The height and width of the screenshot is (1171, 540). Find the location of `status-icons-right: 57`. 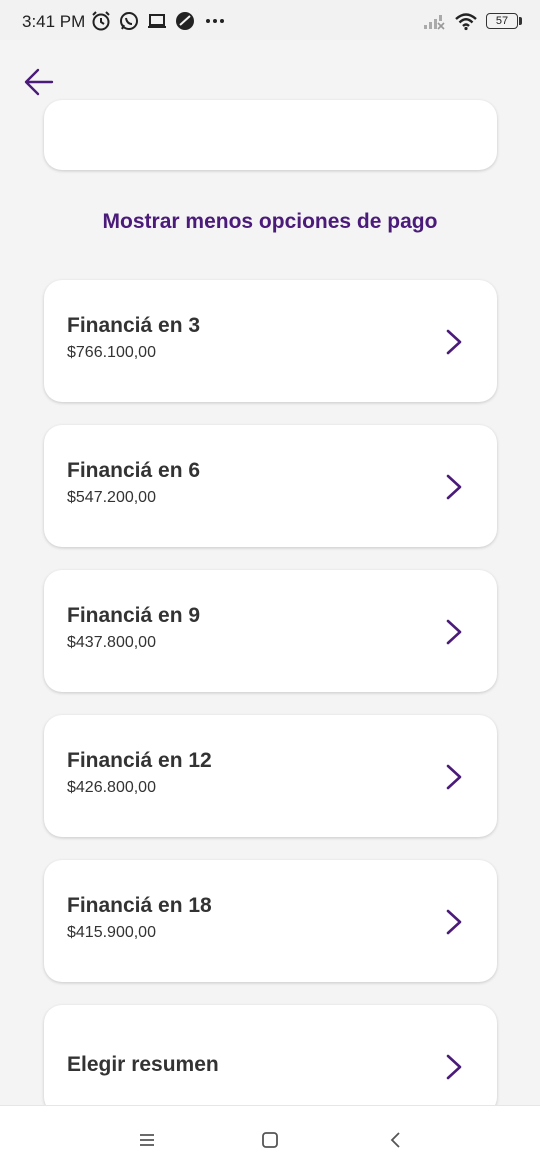

status-icons-right: 57 is located at coordinates (472, 21).